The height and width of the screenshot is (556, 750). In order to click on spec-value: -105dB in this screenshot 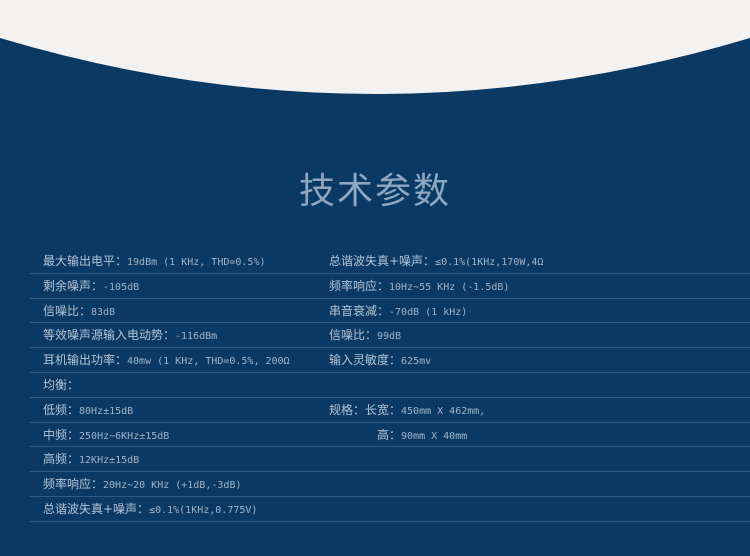, I will do `click(121, 287)`.